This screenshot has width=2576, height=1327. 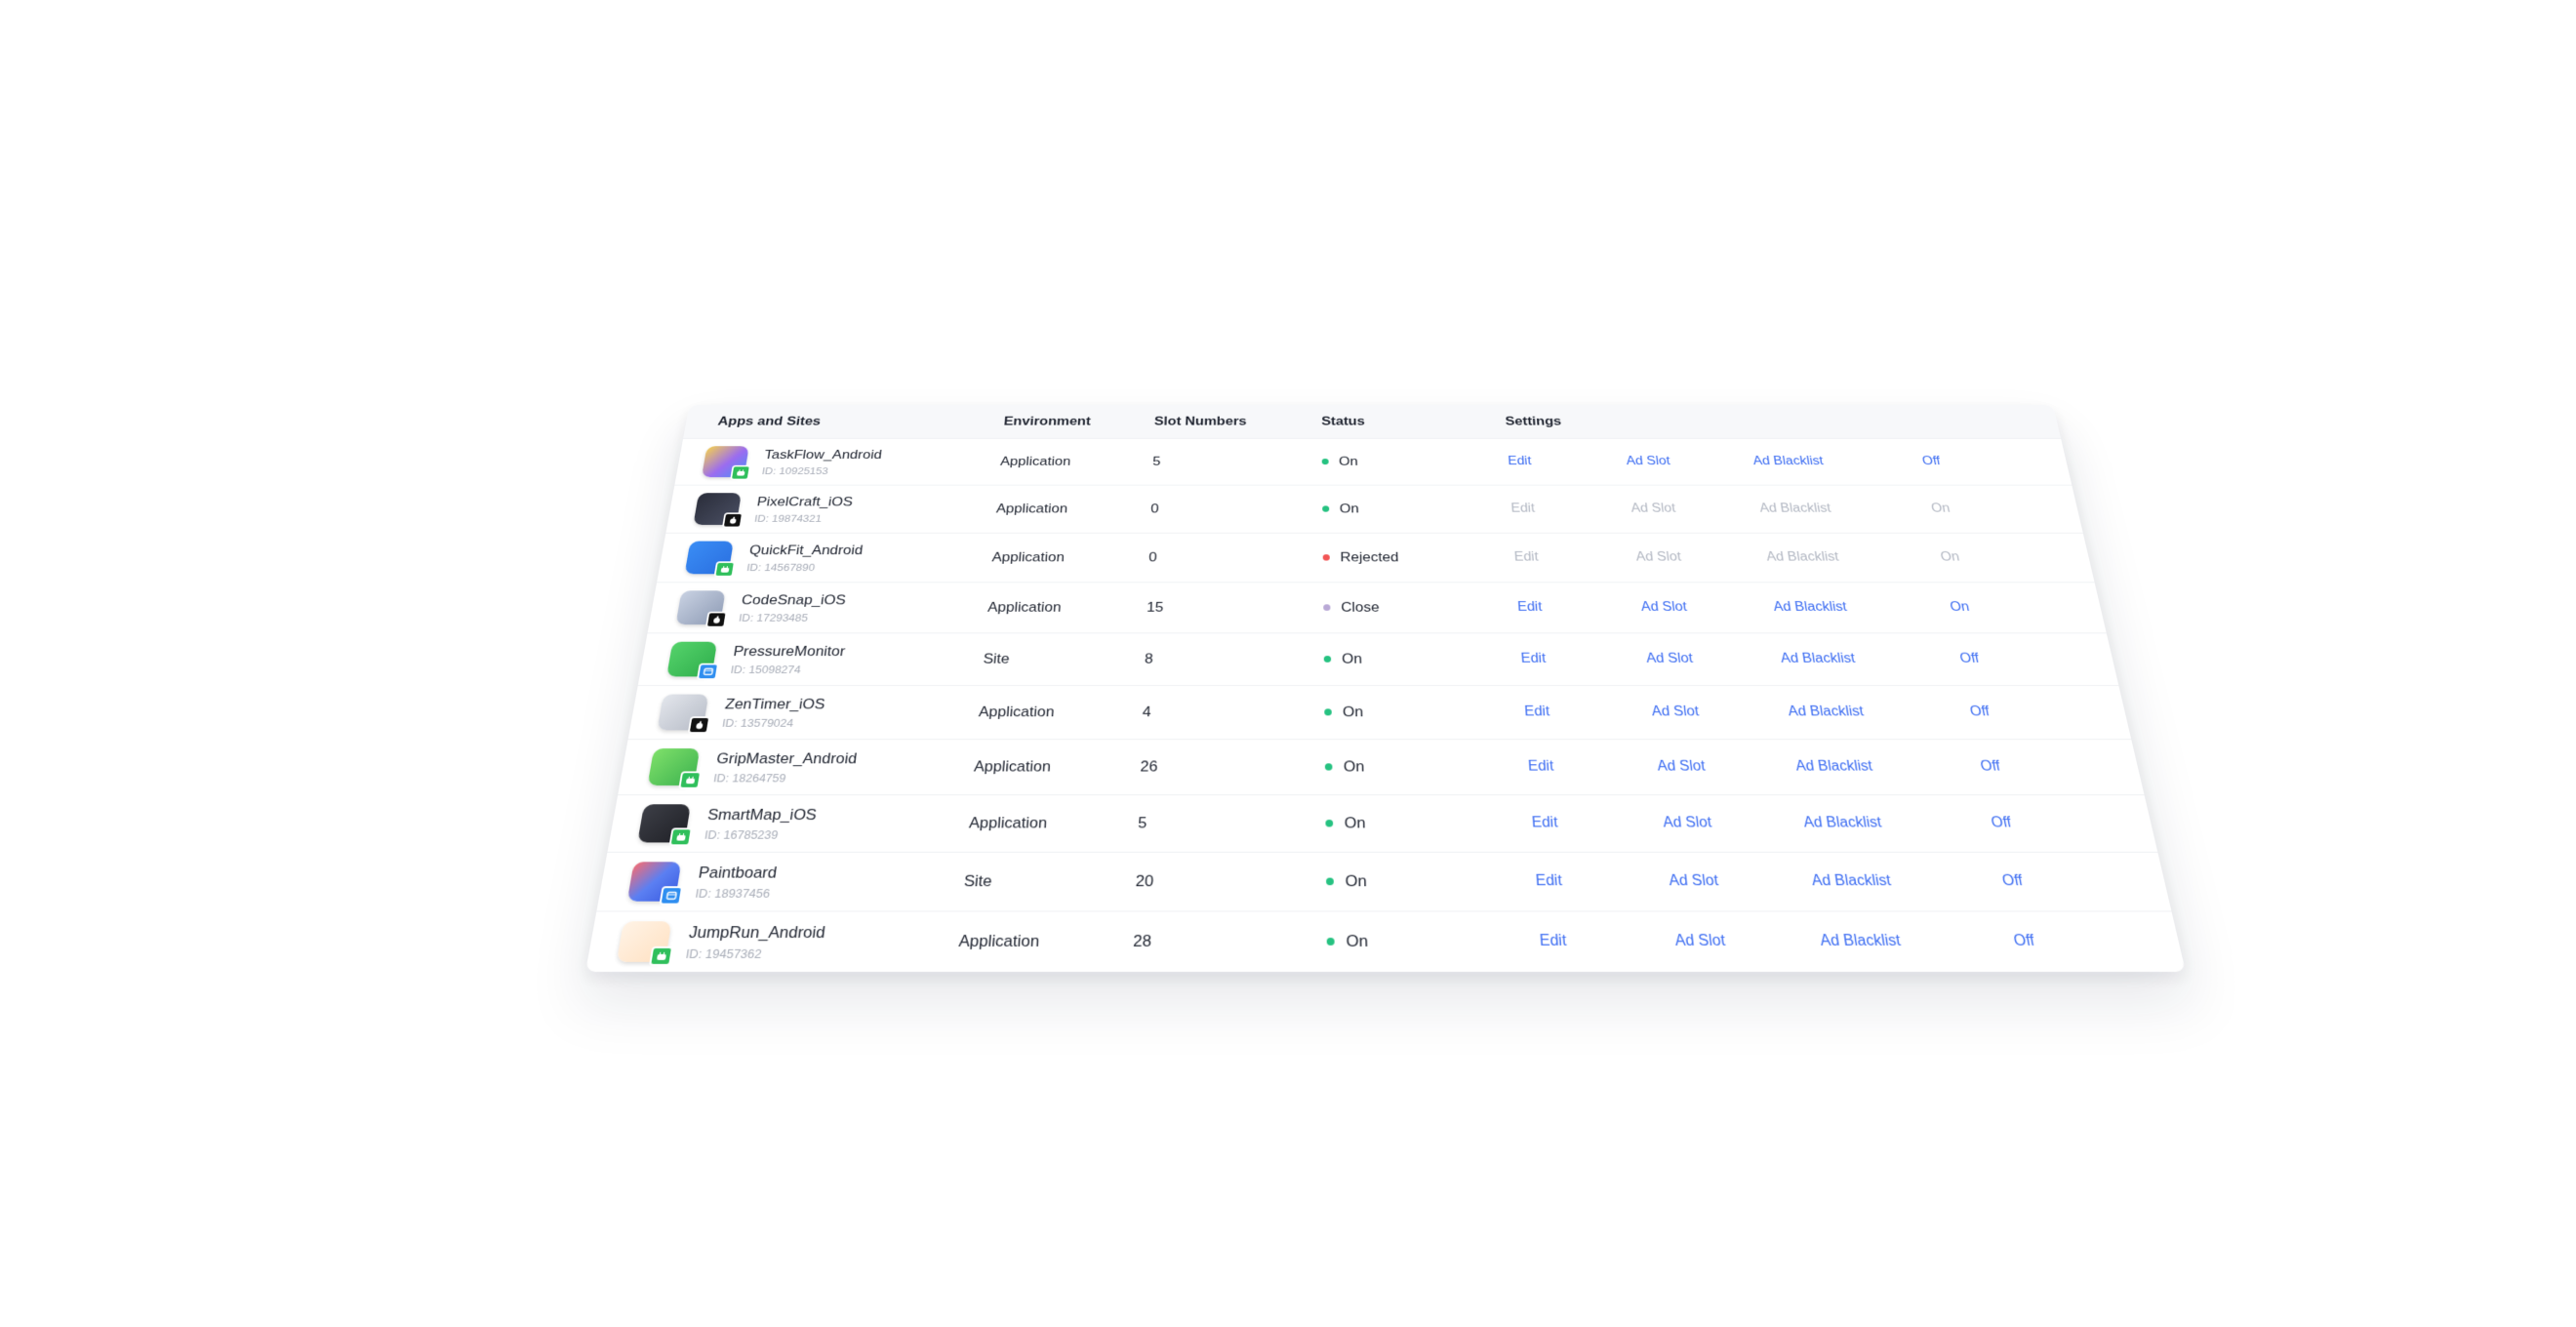 What do you see at coordinates (1533, 421) in the screenshot?
I see `header-settings: Settings` at bounding box center [1533, 421].